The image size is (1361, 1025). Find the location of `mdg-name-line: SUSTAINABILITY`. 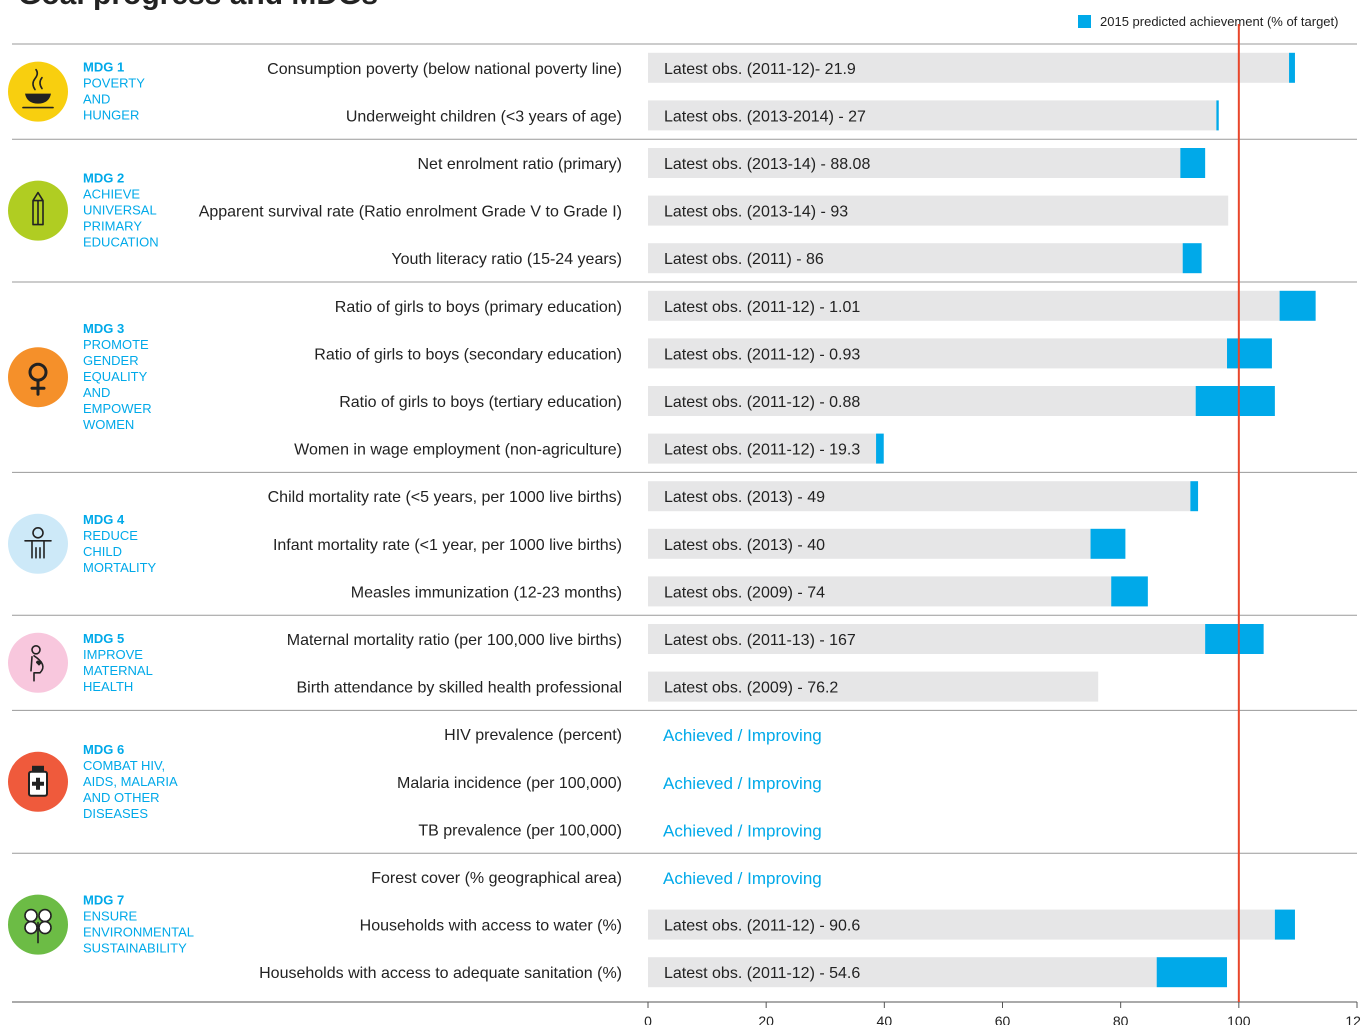

mdg-name-line: SUSTAINABILITY is located at coordinates (135, 948).